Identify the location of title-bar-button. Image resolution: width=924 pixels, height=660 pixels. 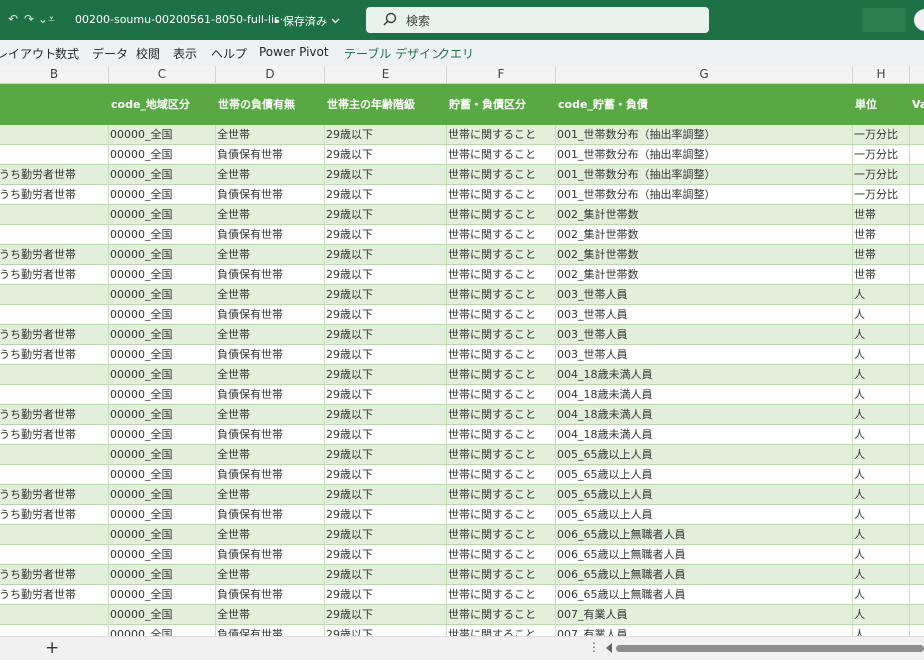
(884, 20).